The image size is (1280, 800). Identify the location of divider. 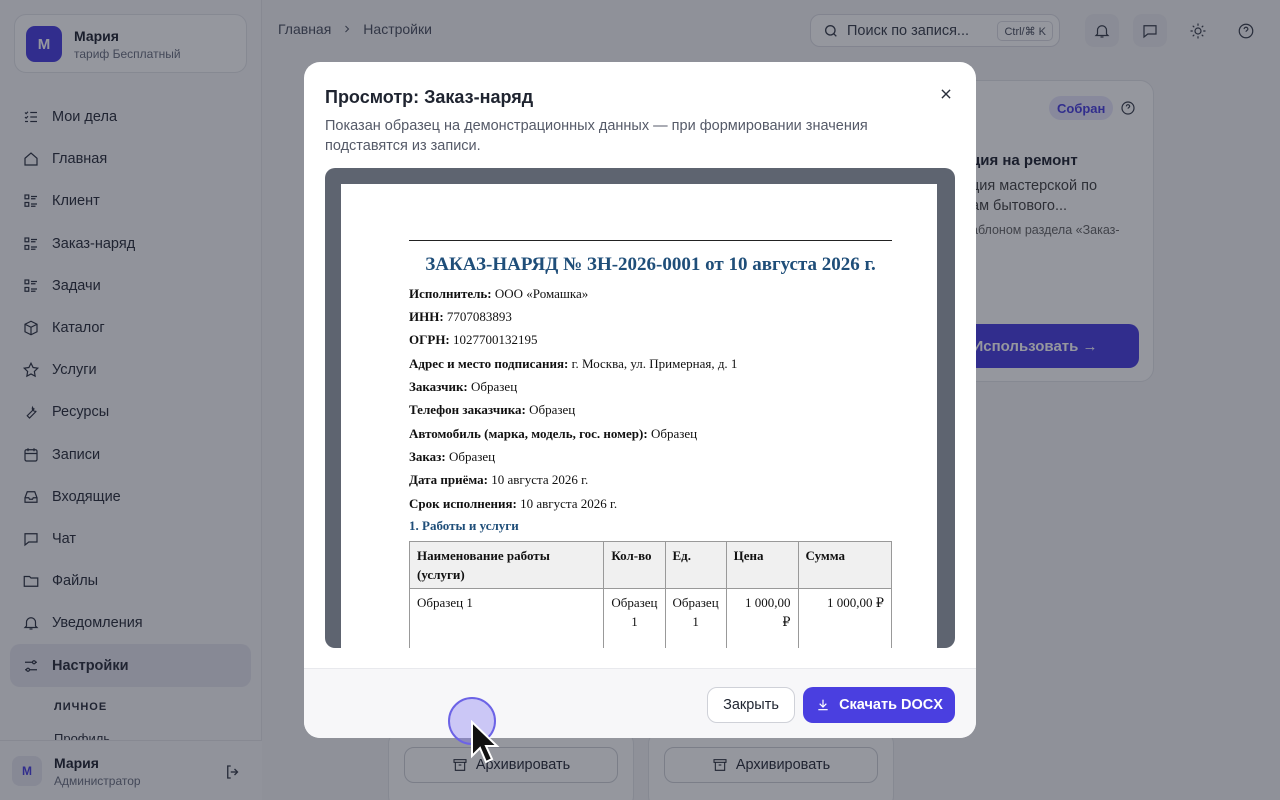
(650, 240).